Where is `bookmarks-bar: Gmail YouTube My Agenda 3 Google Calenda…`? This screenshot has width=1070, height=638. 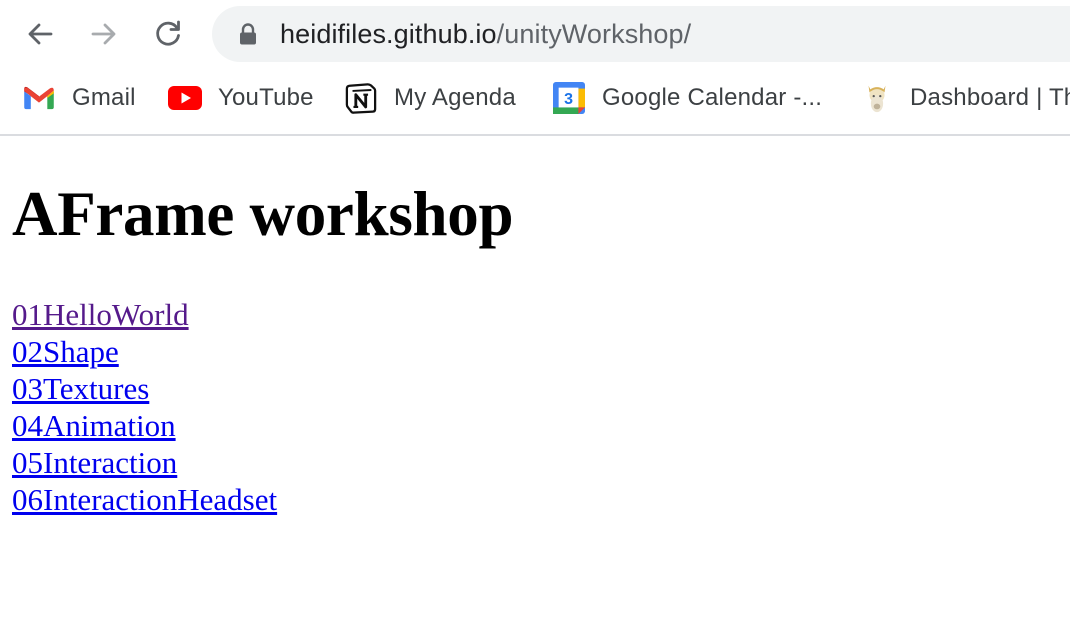
bookmarks-bar: Gmail YouTube My Agenda 3 Google Calenda… is located at coordinates (535, 98).